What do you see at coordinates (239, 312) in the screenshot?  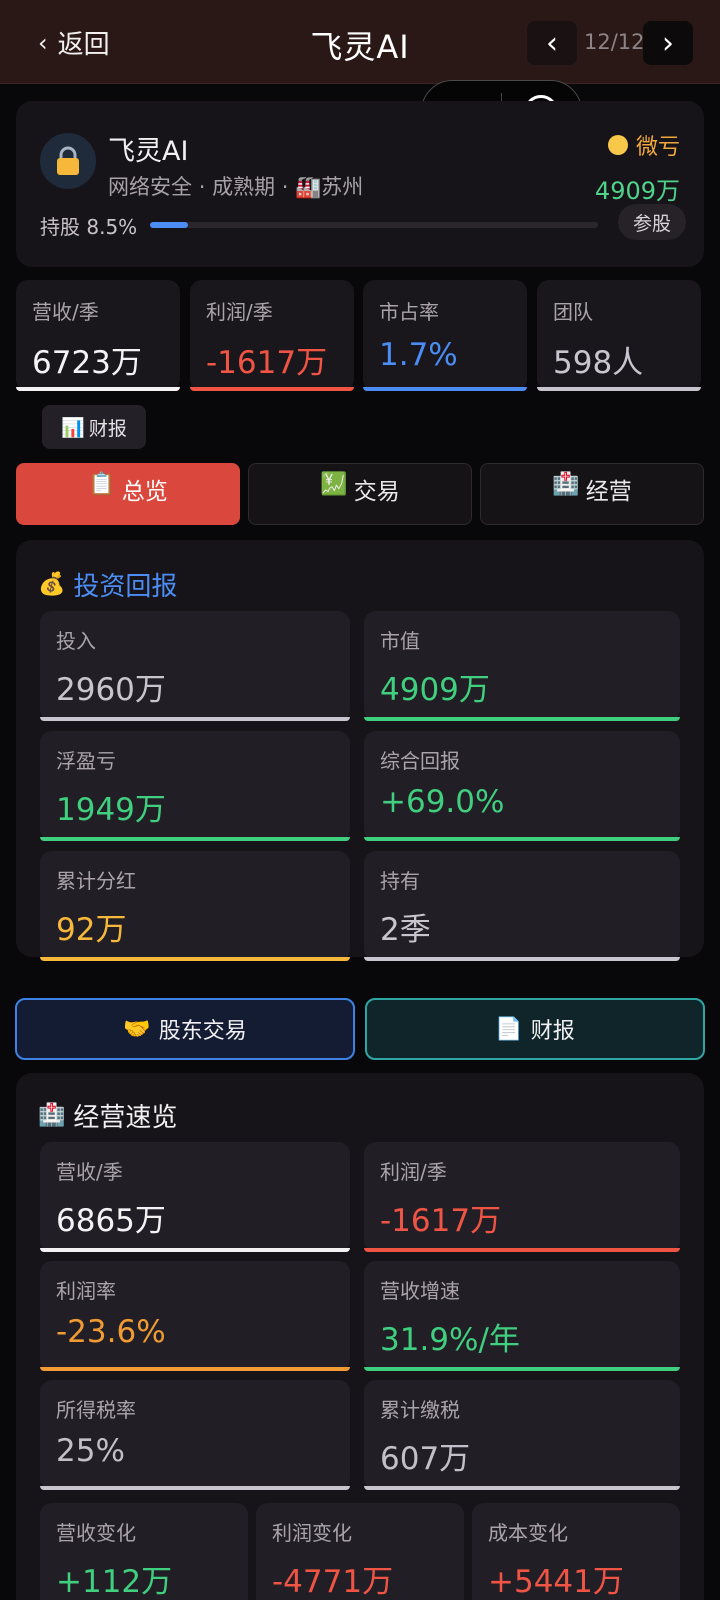 I see `kpi-label: 利润/季` at bounding box center [239, 312].